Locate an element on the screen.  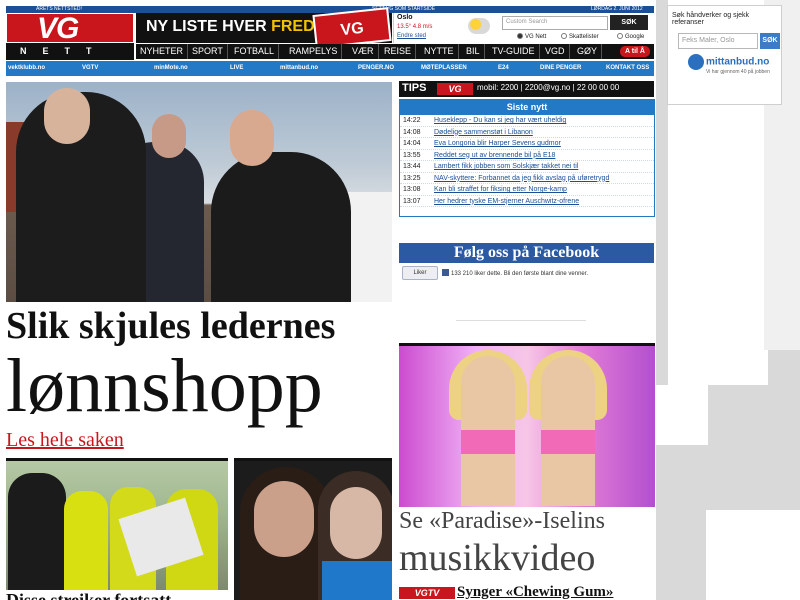
partner-penger: PENGER.NO is located at coordinates (376, 68).